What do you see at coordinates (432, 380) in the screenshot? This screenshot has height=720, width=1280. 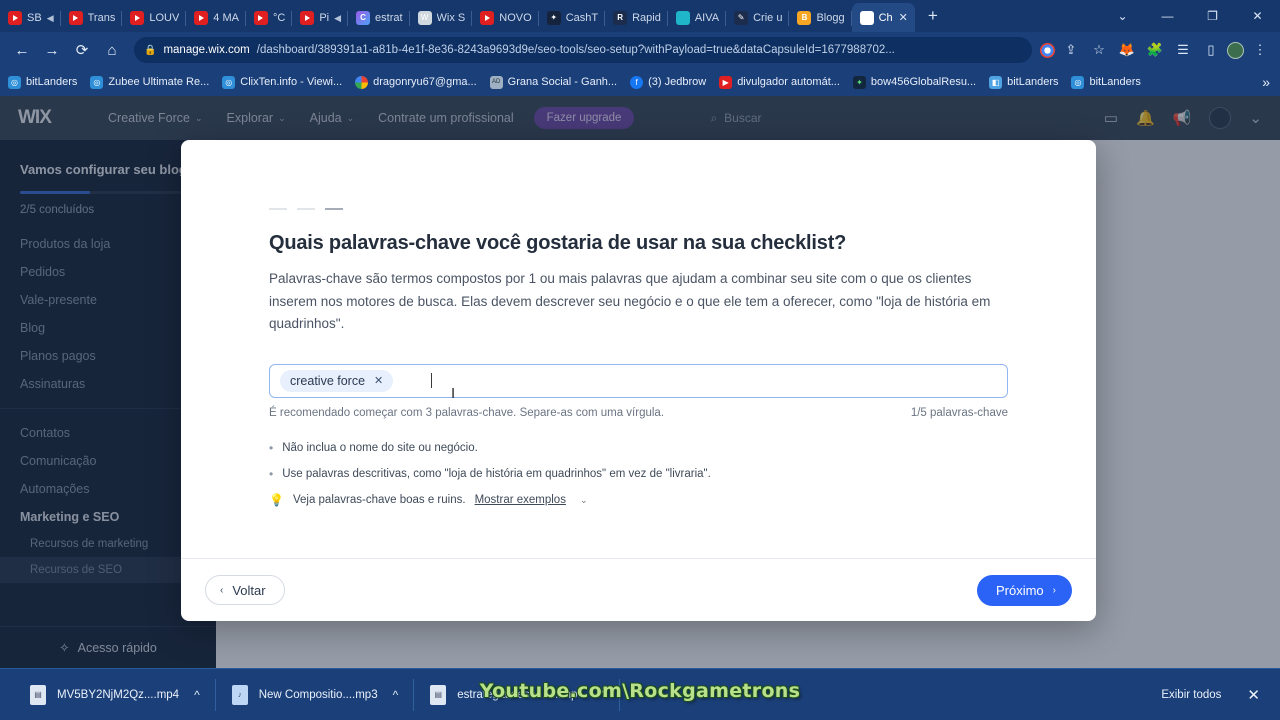 I see `text-caret` at bounding box center [432, 380].